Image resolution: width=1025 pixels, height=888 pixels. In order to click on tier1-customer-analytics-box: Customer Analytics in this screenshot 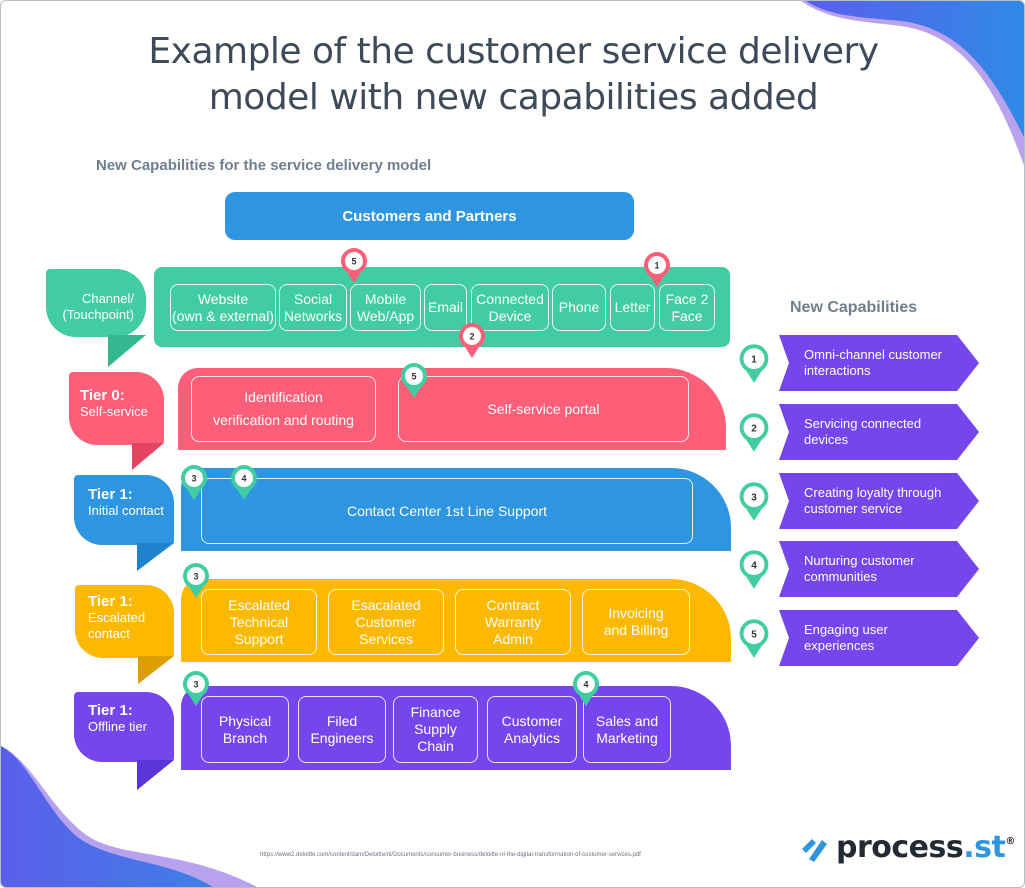, I will do `click(532, 729)`.